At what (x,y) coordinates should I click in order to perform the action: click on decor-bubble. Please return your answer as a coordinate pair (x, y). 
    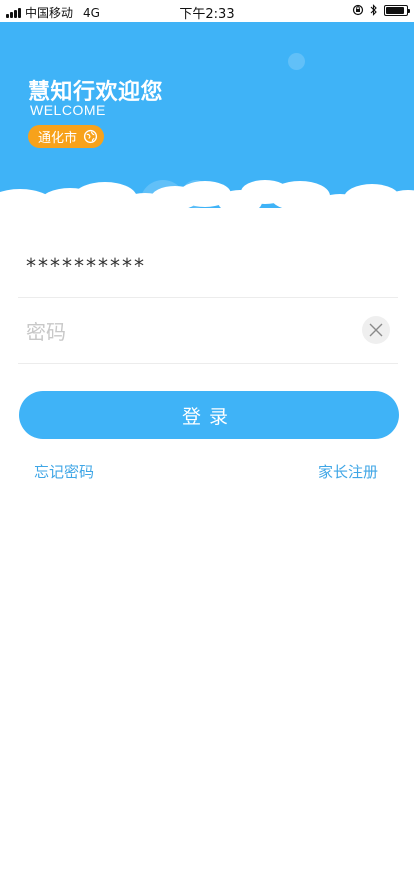
    Looking at the image, I should click on (296, 61).